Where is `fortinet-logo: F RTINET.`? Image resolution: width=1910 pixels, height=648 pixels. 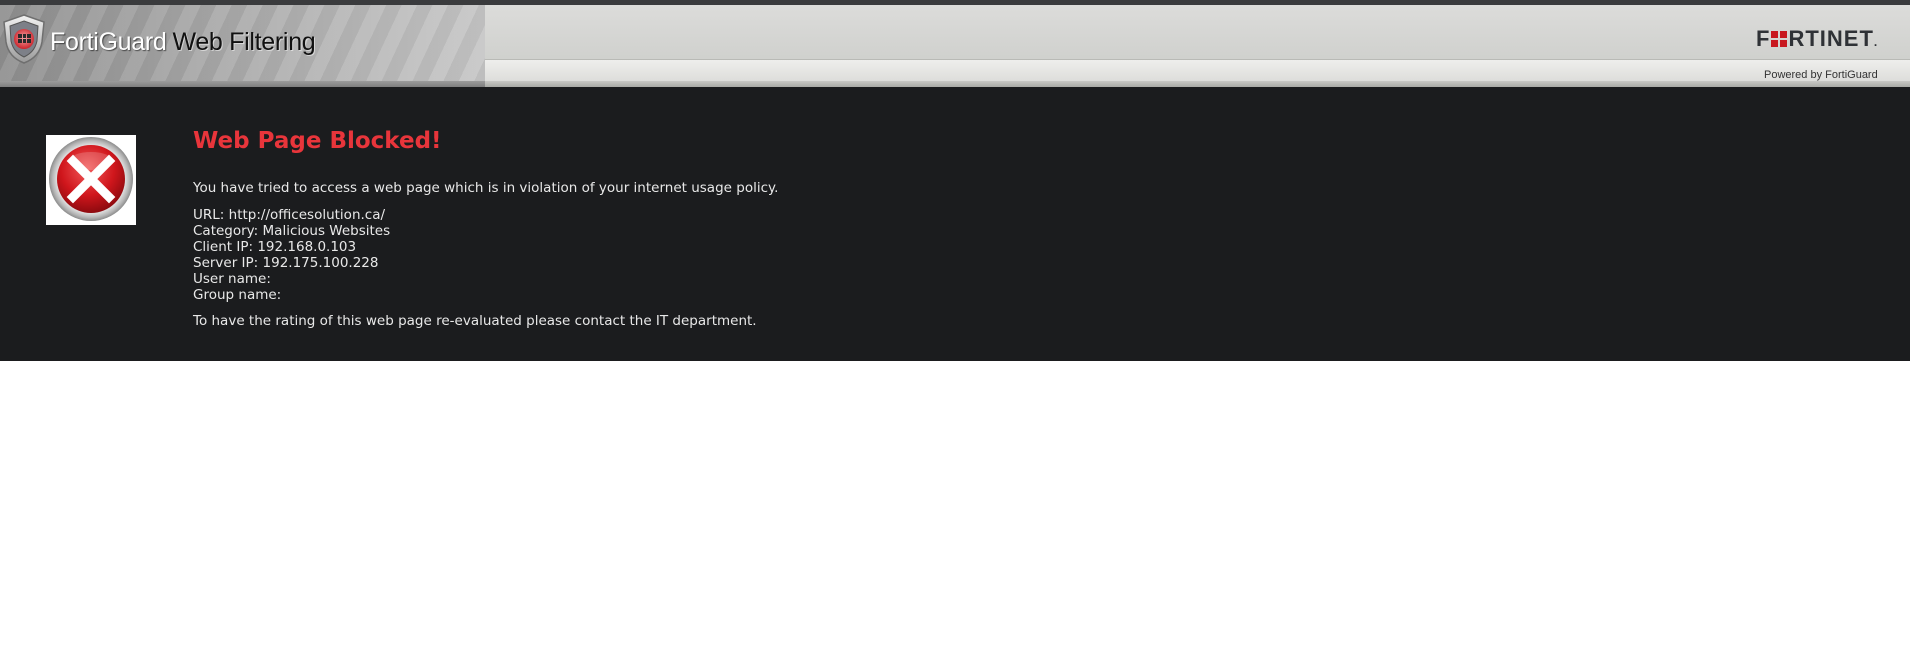
fortinet-logo: F RTINET. is located at coordinates (1817, 40).